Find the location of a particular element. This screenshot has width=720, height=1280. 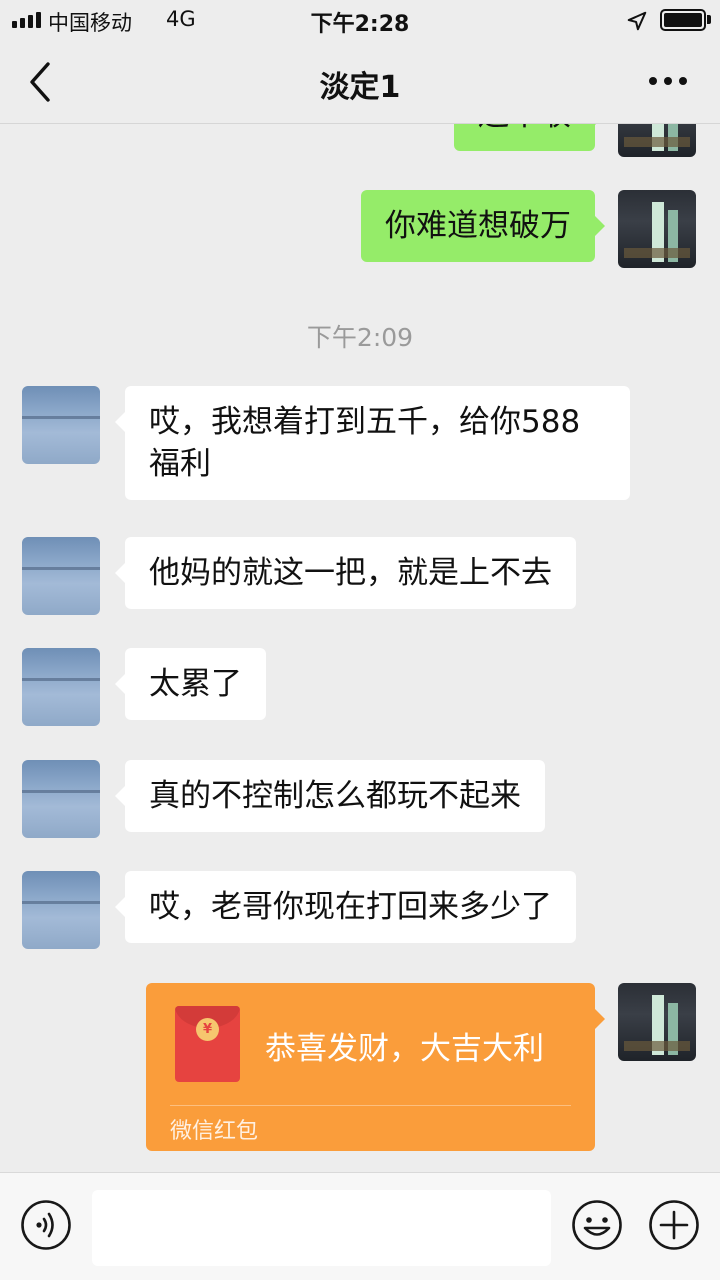

input-bar is located at coordinates (360, 1226).